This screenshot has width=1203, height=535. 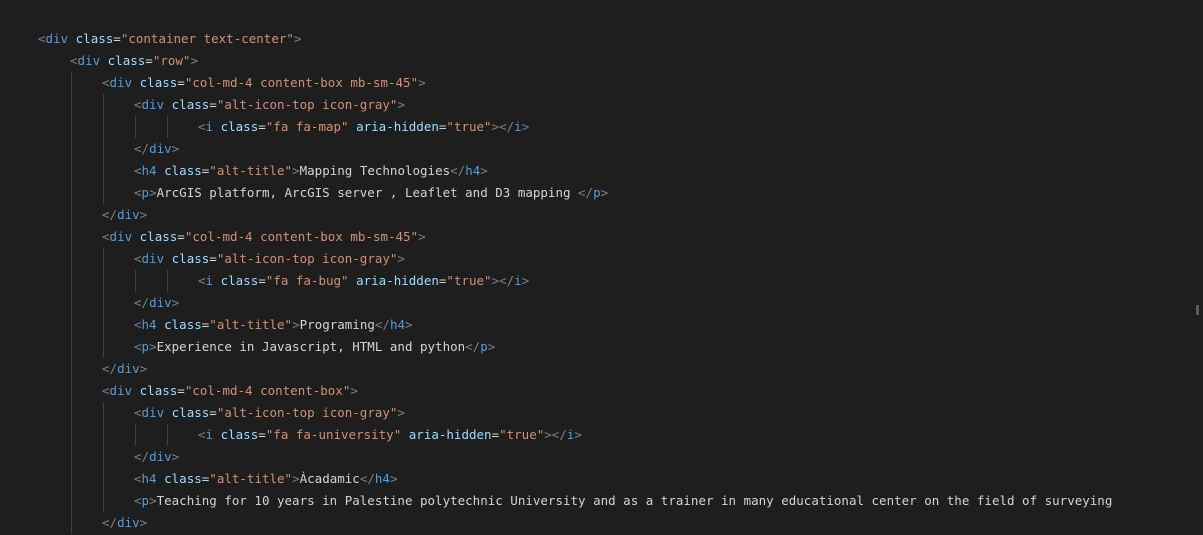 I want to click on code-token: "fa fa-bug", so click(x=307, y=280).